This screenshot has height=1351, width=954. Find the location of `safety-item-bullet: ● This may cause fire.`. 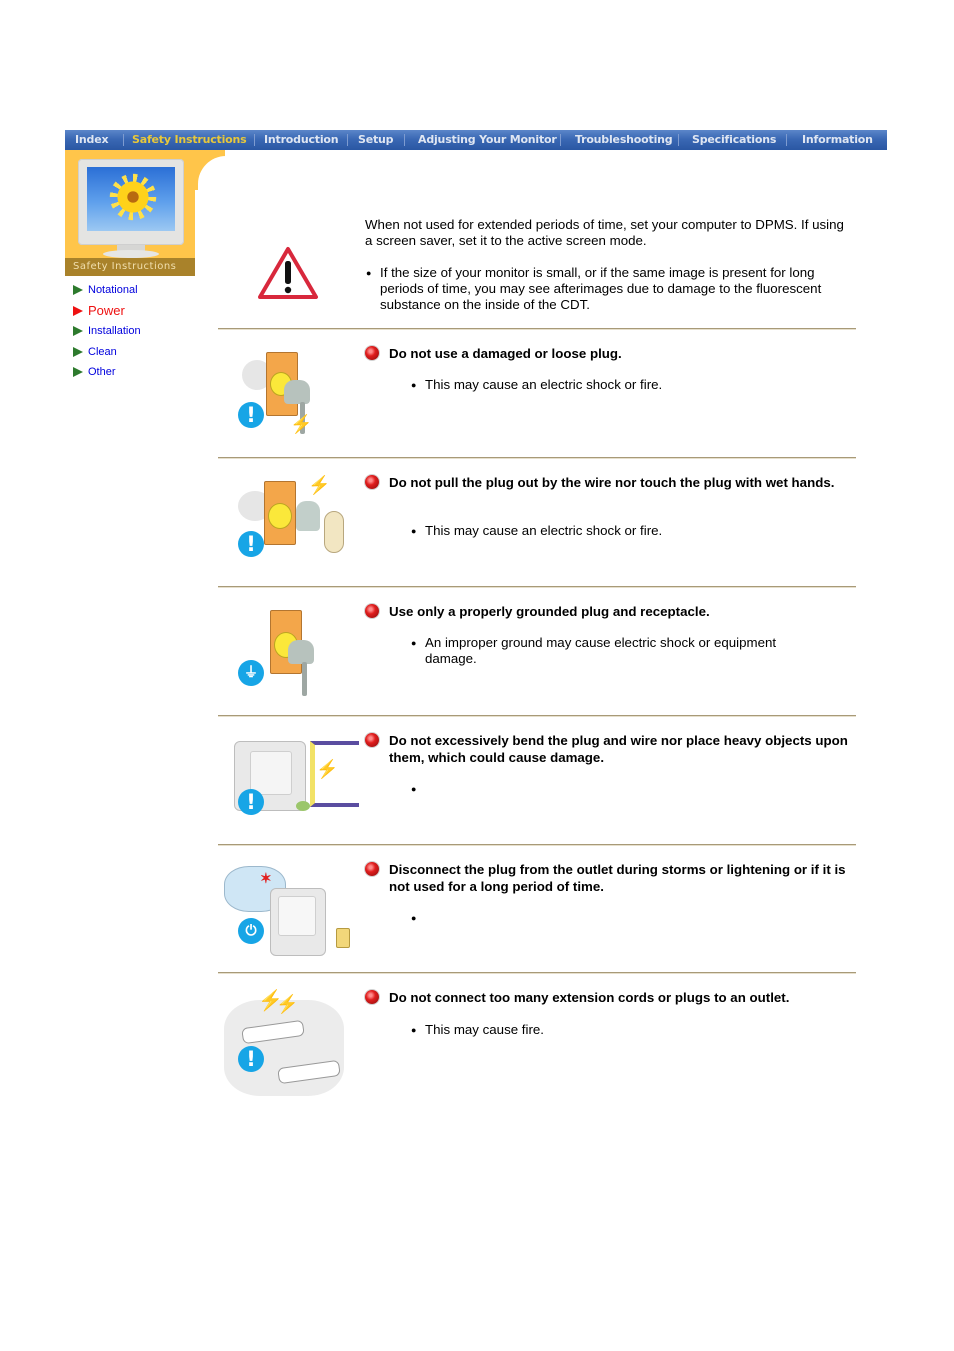

safety-item-bullet: ● This may cause fire. is located at coordinates (621, 1030).